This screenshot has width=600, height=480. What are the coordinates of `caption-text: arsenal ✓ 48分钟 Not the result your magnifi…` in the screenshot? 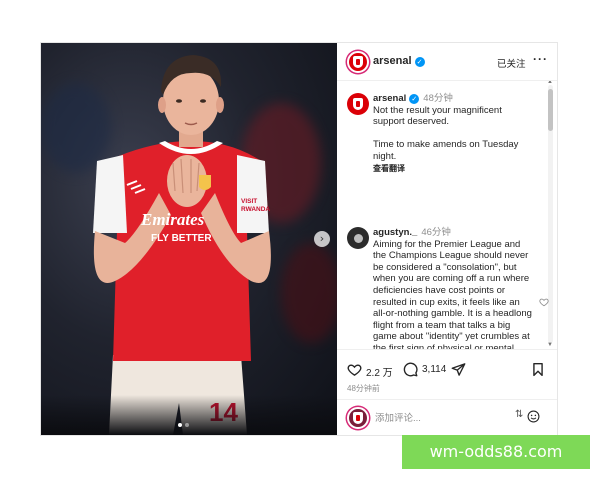 It's located at (453, 133).